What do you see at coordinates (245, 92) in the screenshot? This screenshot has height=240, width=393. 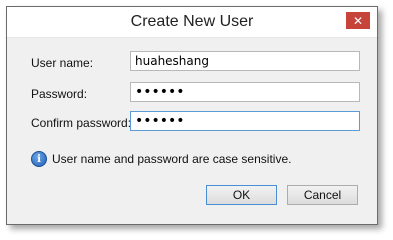 I see `password-field: ••••••` at bounding box center [245, 92].